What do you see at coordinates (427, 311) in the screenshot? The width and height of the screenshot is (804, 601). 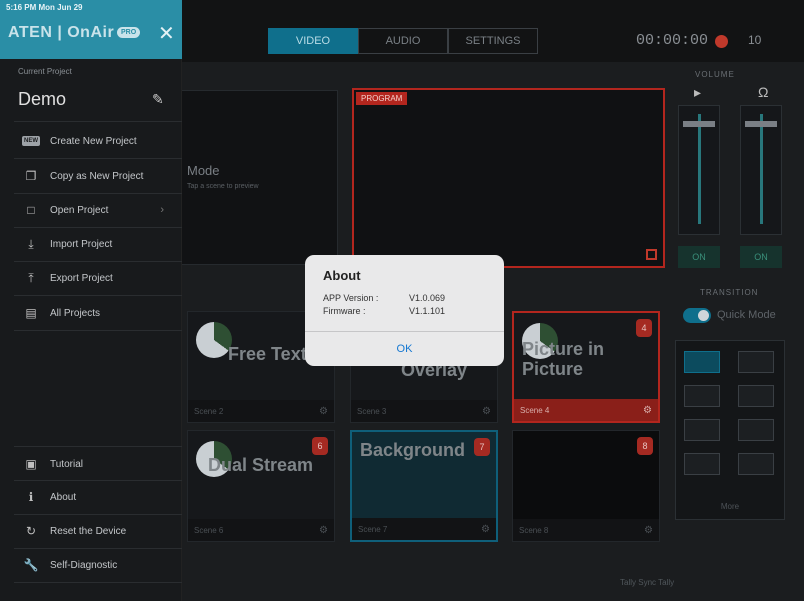 I see `firmware-value: V1.1.101` at bounding box center [427, 311].